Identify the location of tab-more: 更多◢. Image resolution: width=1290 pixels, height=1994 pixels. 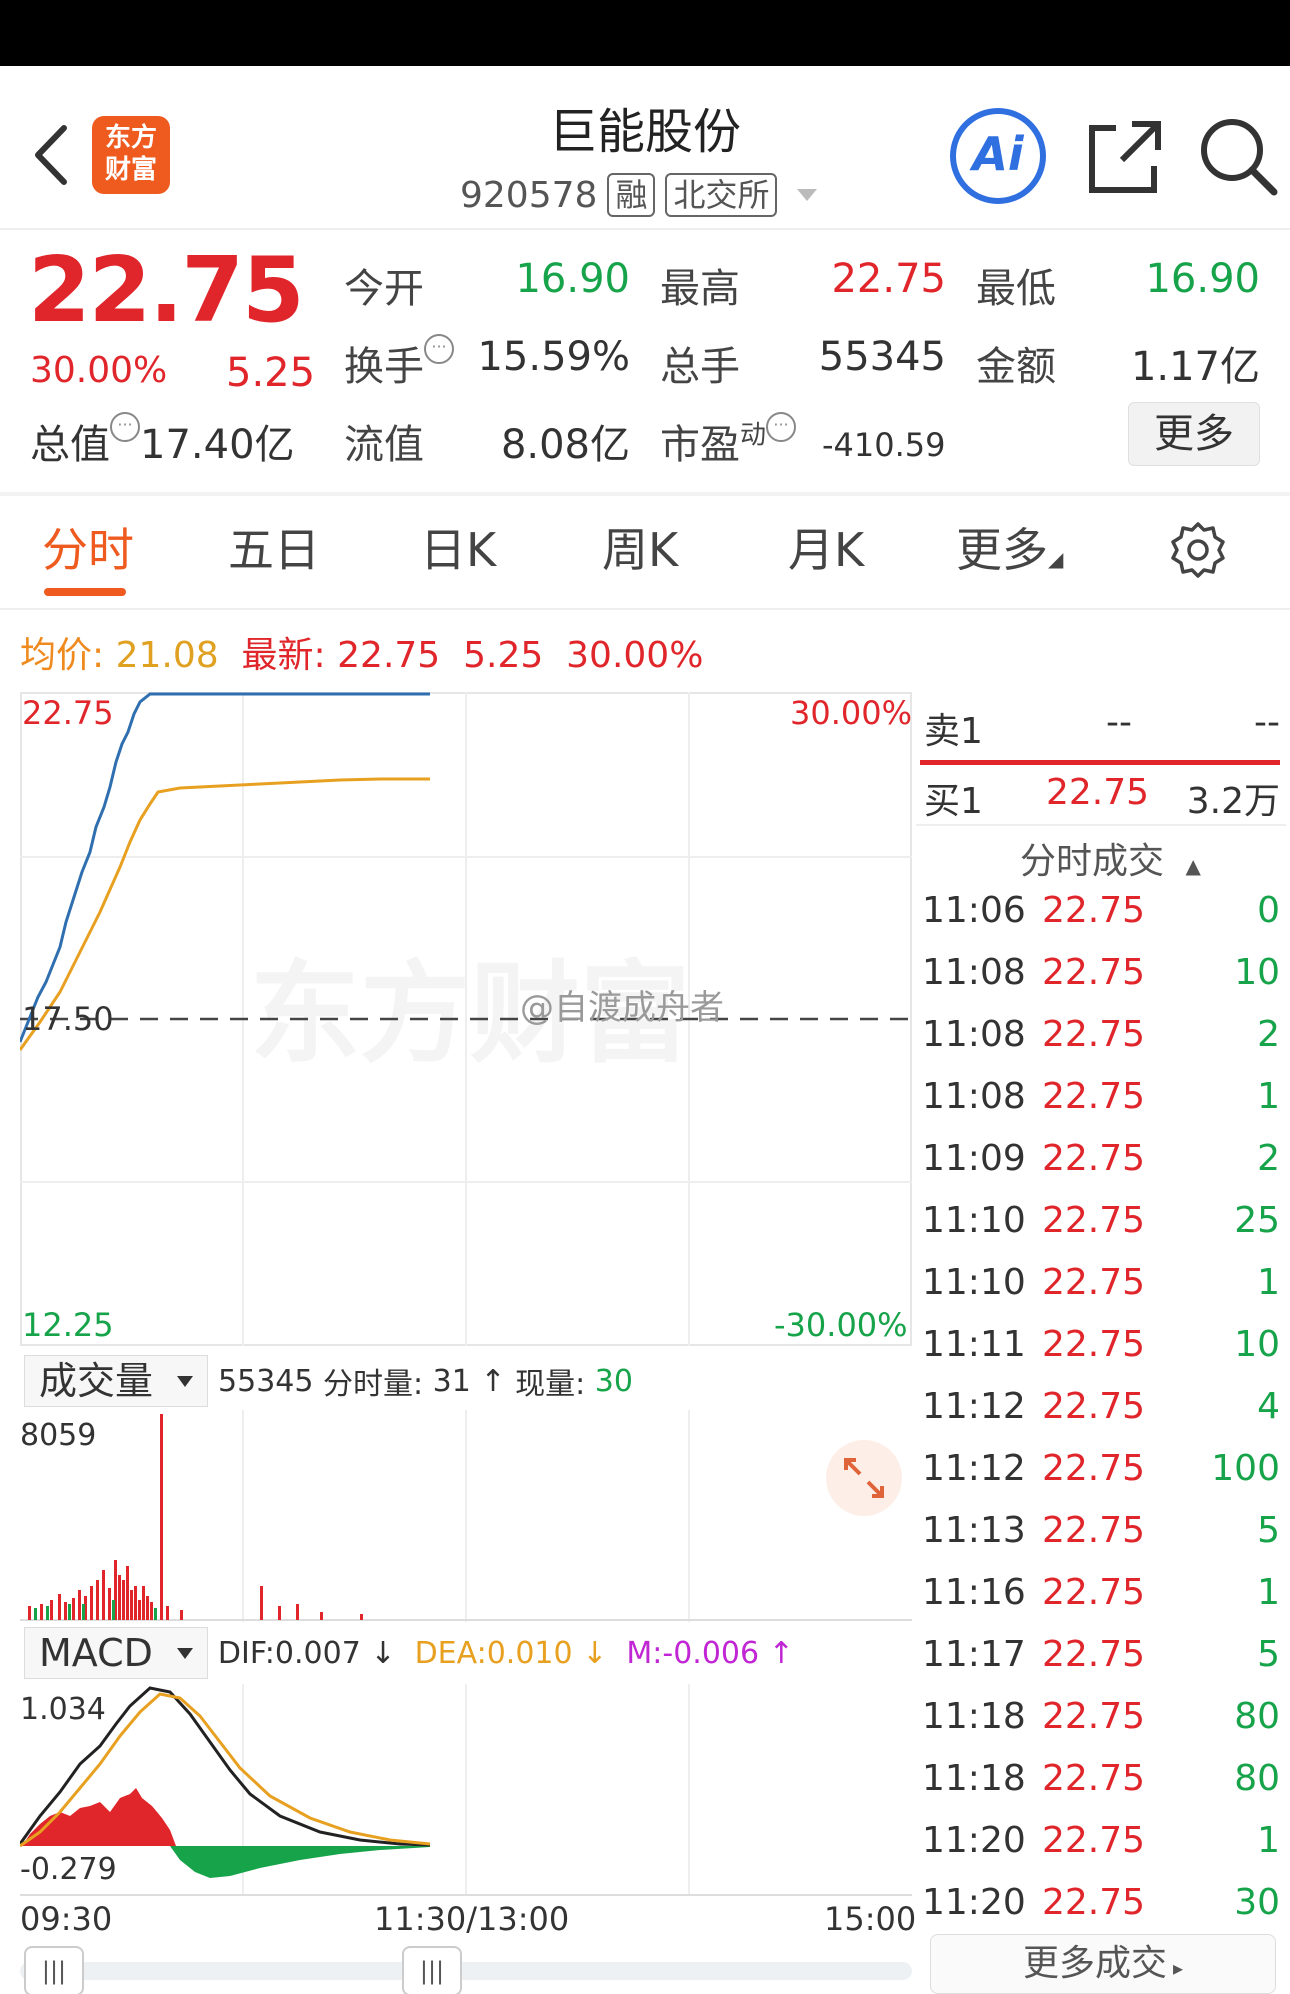
(1009, 550).